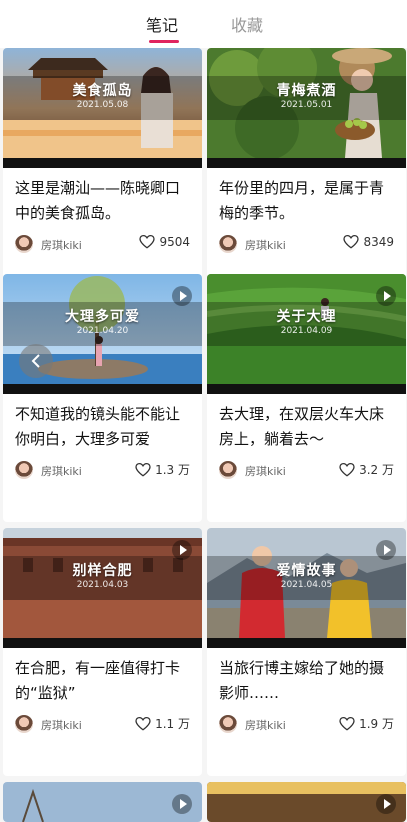 The width and height of the screenshot is (407, 822). I want to click on like-count: 8349, so click(368, 242).